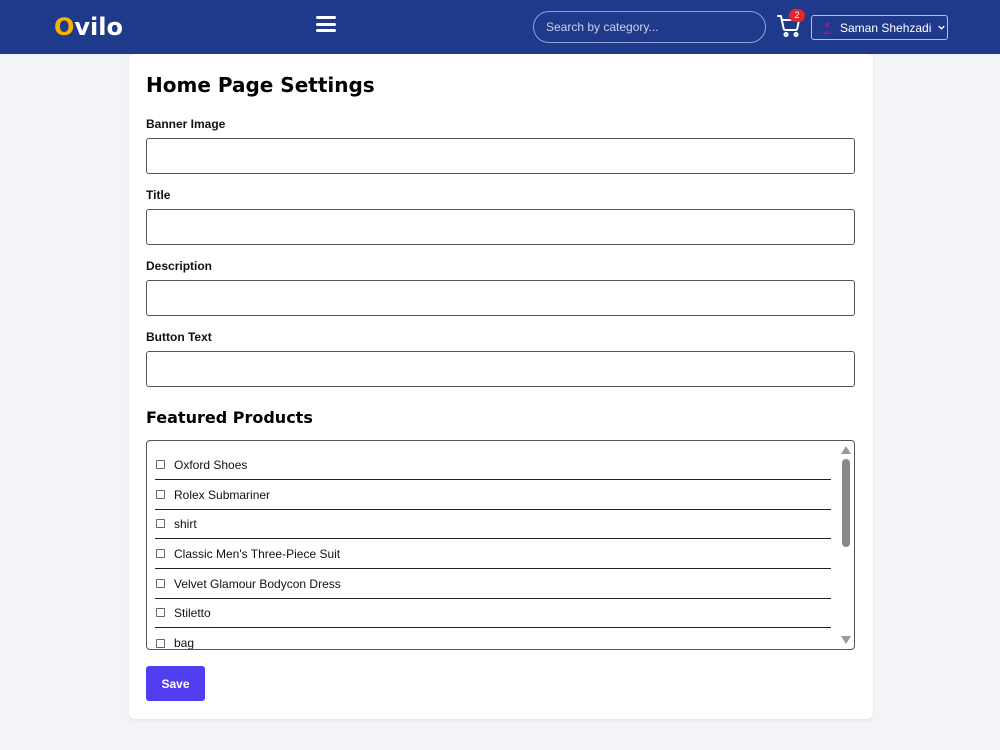 The width and height of the screenshot is (1000, 750). Describe the element at coordinates (222, 494) in the screenshot. I see `product-name: Rolex Submariner` at that location.